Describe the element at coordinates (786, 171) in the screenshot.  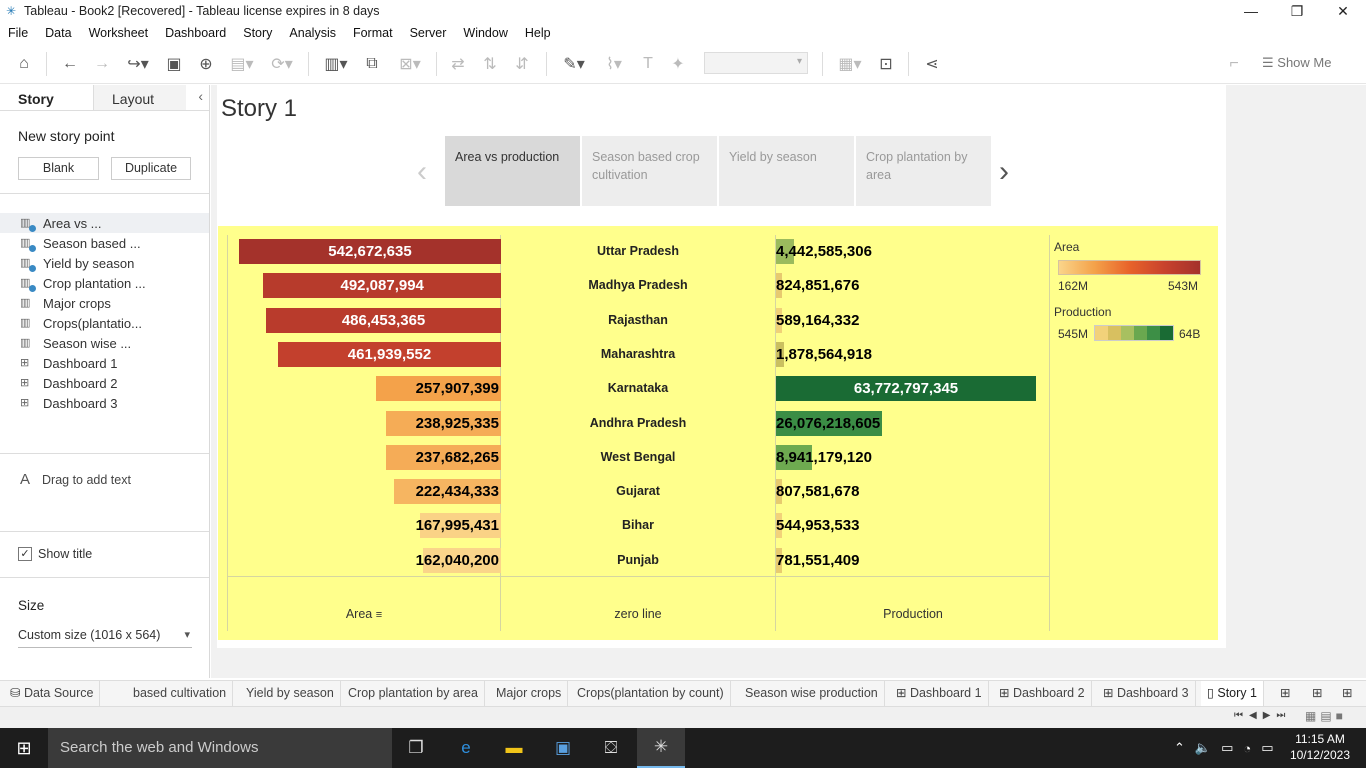
I see `story-point-tab: Yield by season` at that location.